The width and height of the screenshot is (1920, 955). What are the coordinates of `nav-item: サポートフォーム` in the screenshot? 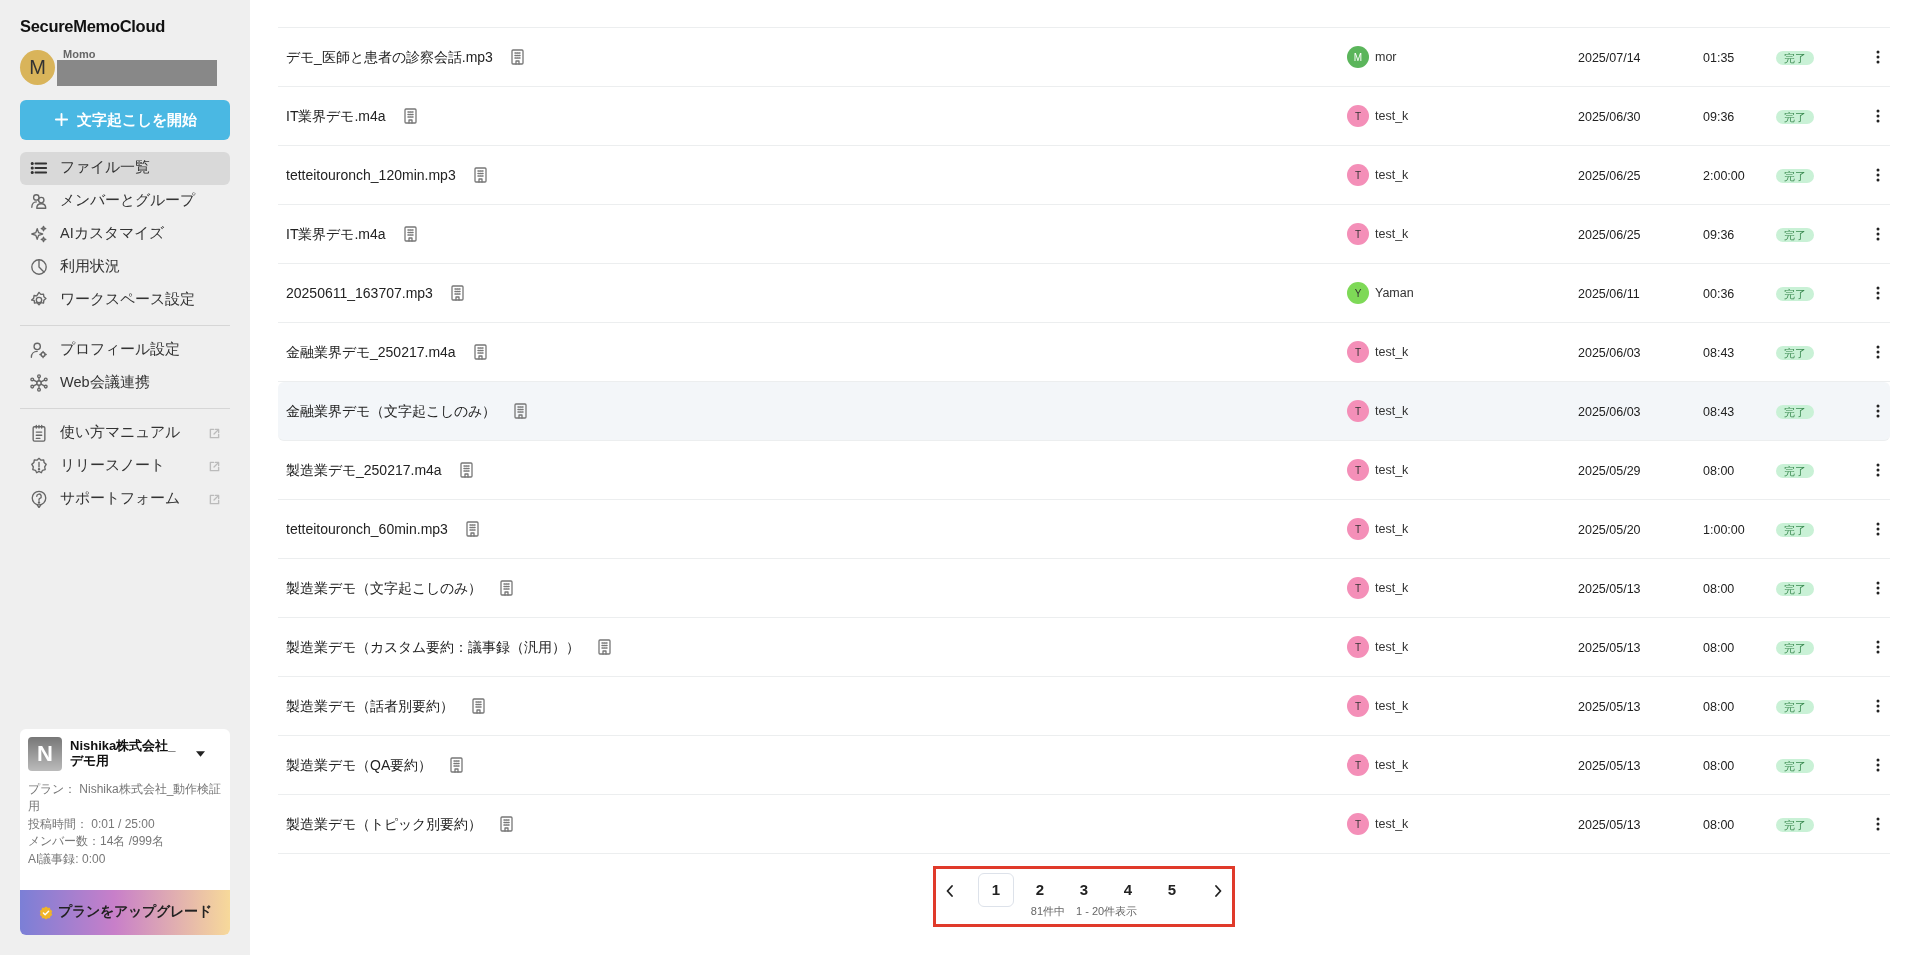 It's located at (125, 499).